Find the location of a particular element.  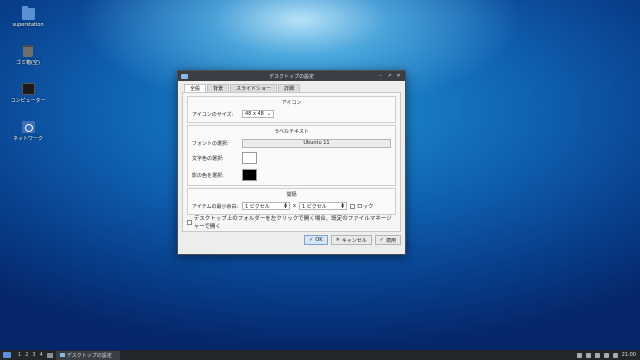

icon-section-title: アイコン is located at coordinates (291, 103).